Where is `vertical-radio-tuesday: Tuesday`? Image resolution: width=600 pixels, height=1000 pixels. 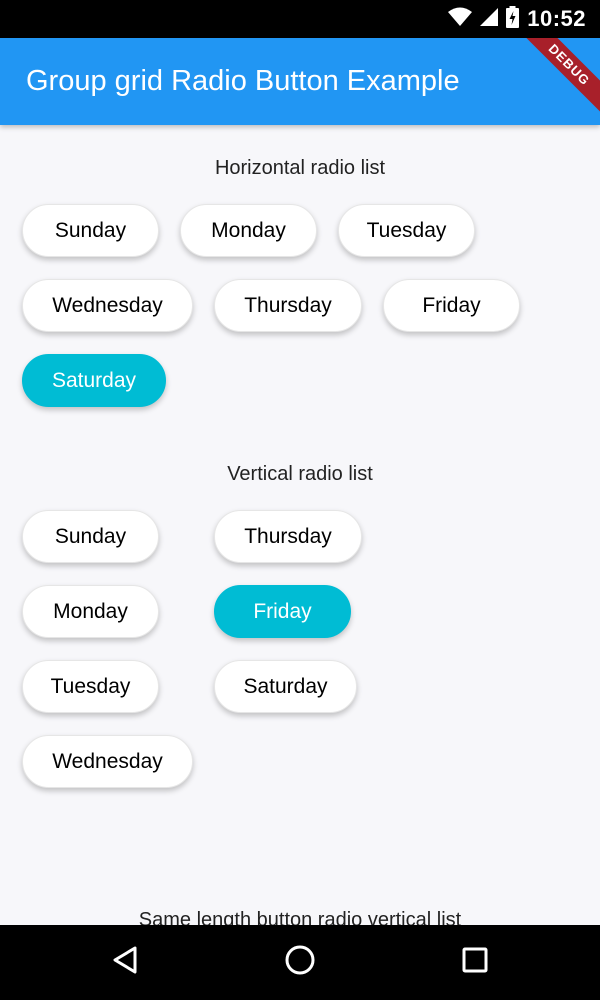 vertical-radio-tuesday: Tuesday is located at coordinates (90, 686).